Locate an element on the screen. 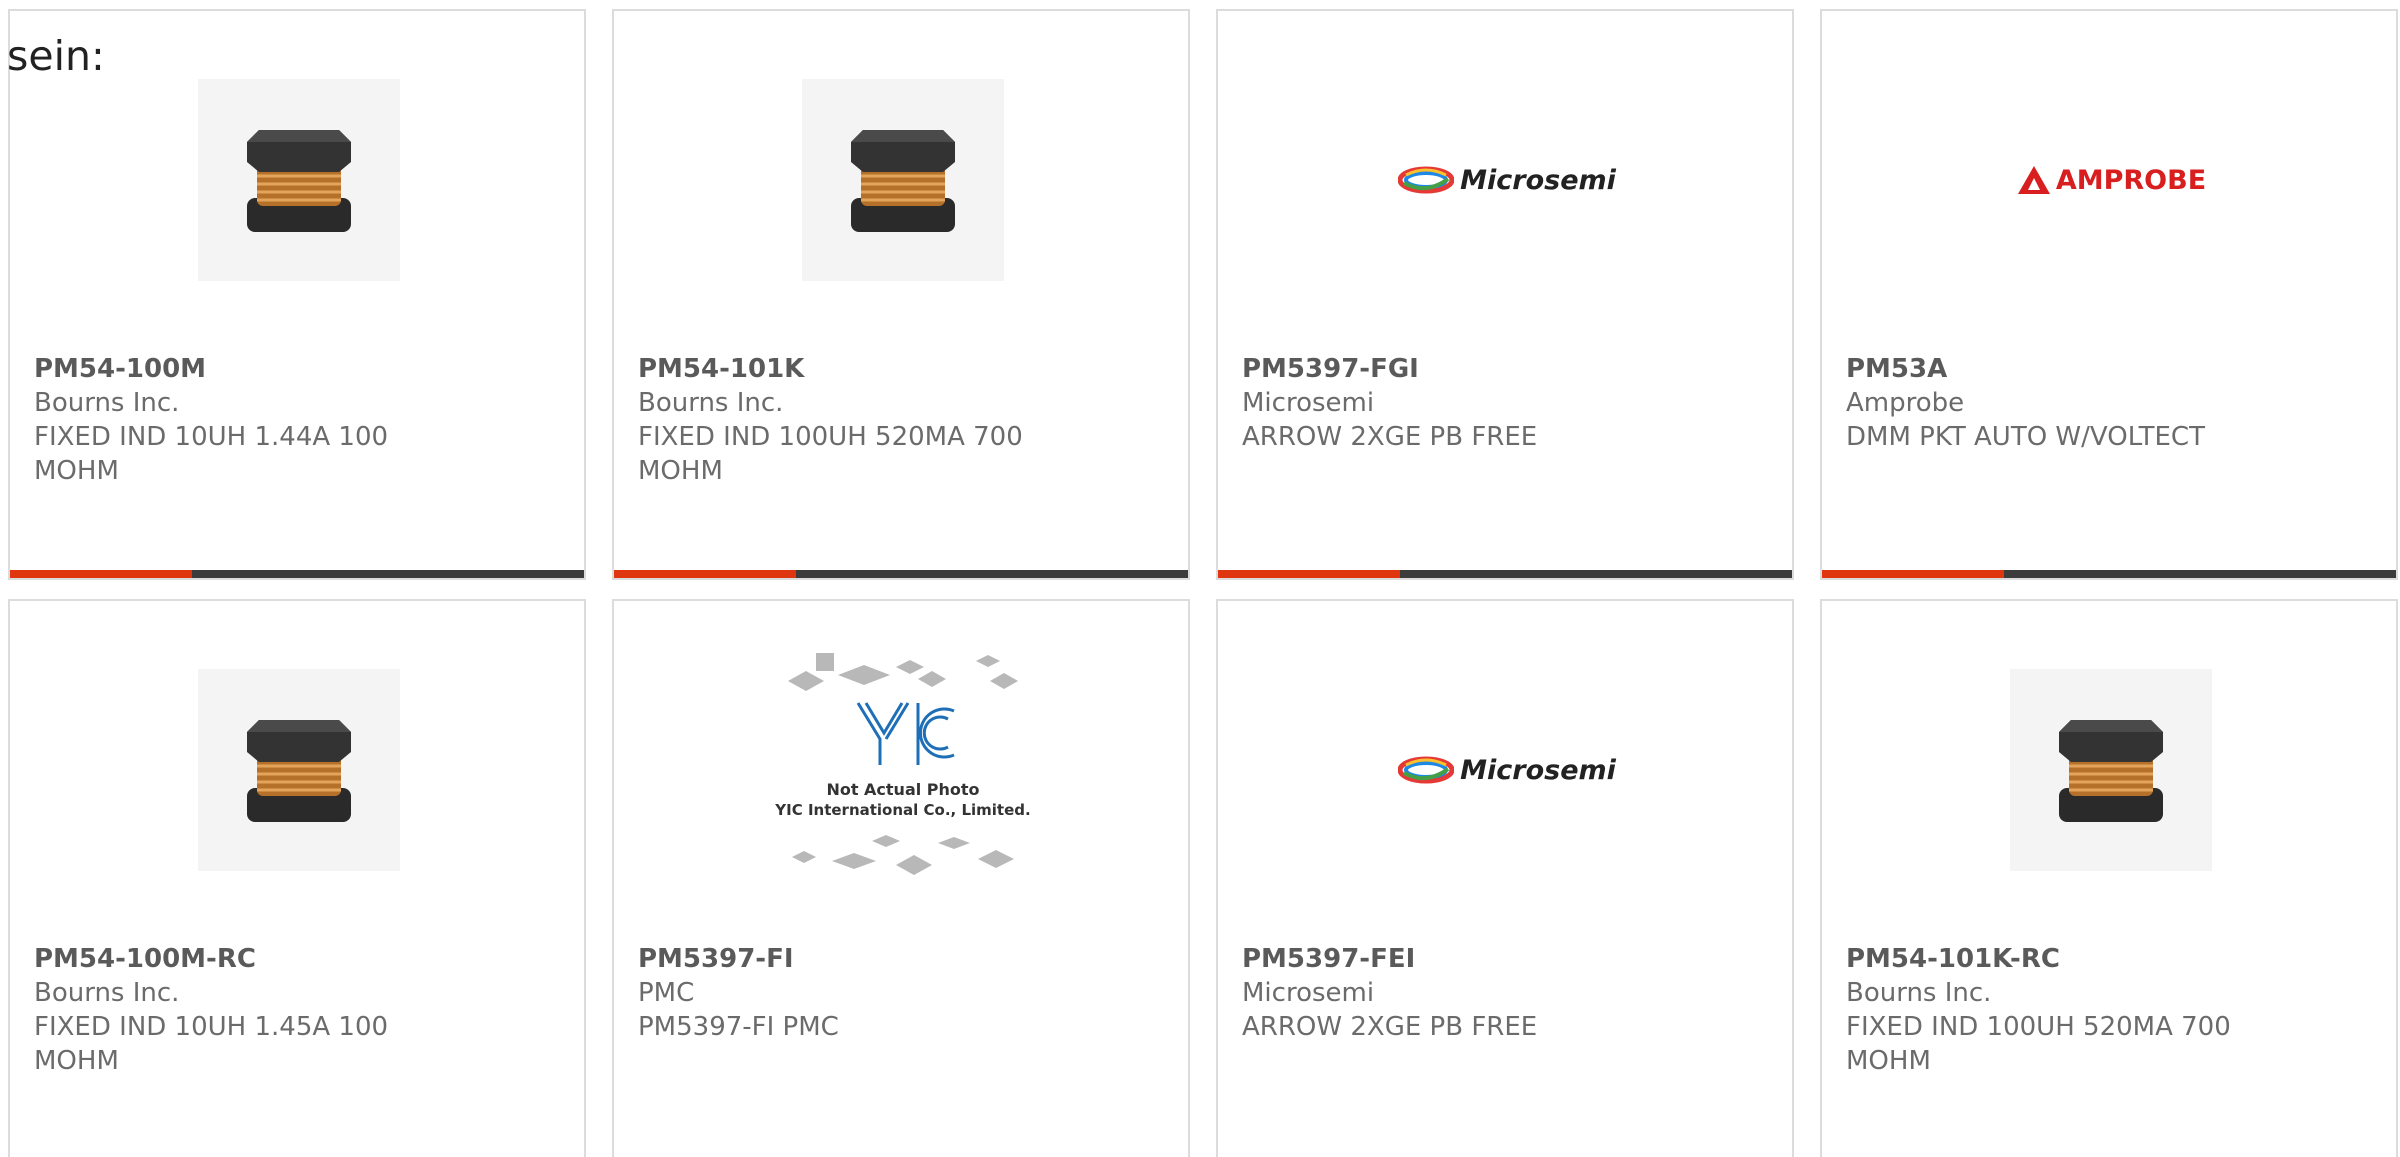 The image size is (2400, 1157). description: PM5397-FI PMC is located at coordinates (738, 1027).